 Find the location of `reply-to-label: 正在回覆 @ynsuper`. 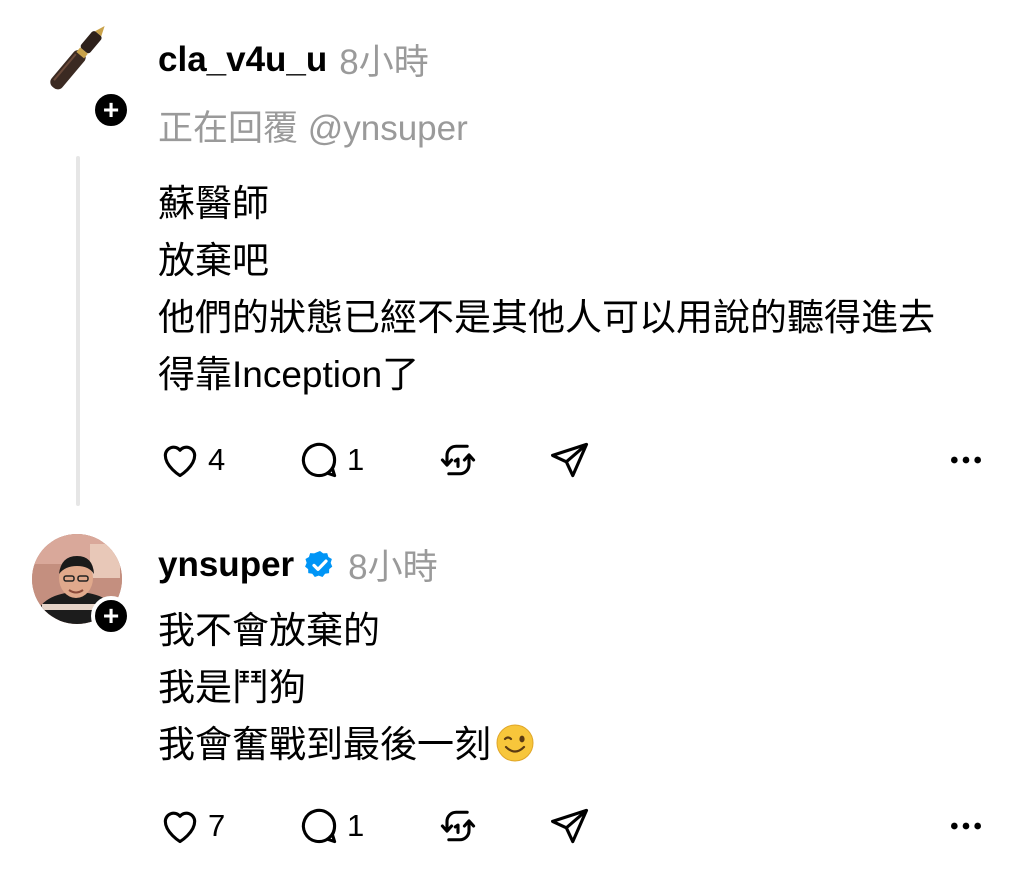

reply-to-label: 正在回覆 @ynsuper is located at coordinates (313, 125).